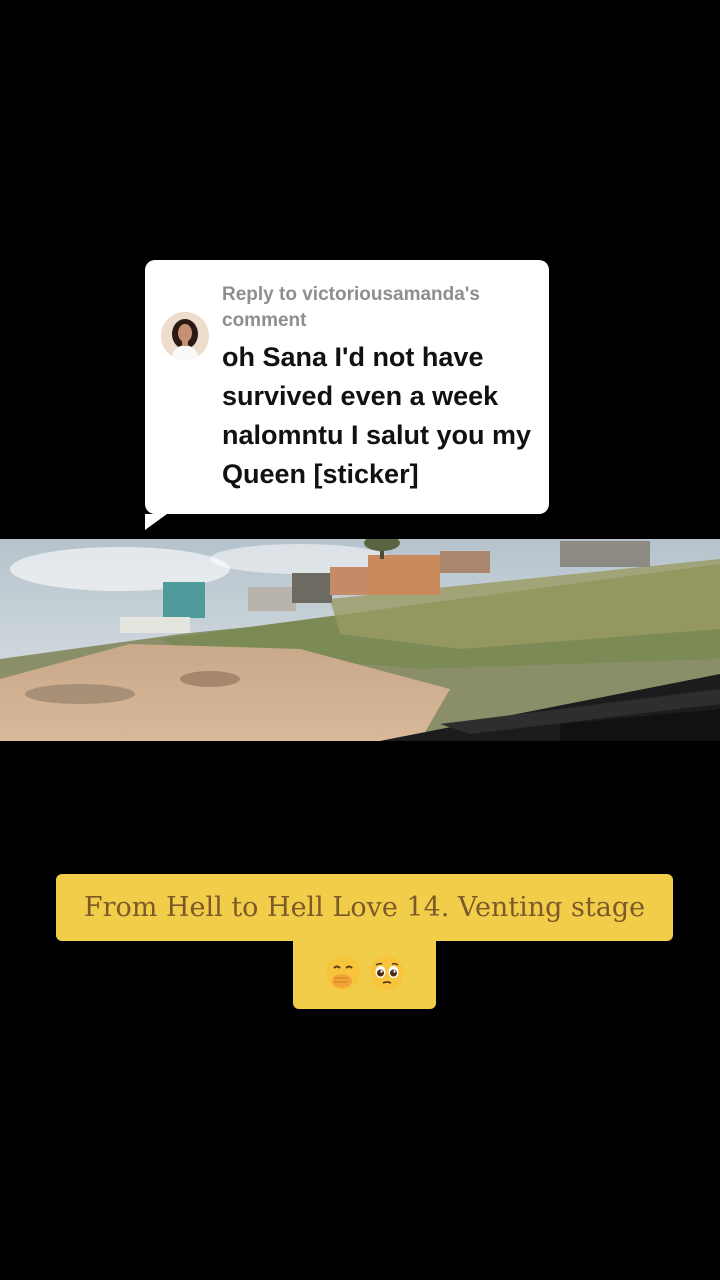 Image resolution: width=720 pixels, height=1280 pixels. What do you see at coordinates (351, 307) in the screenshot?
I see `reply-to-label: Reply to victoriousamanda's comment` at bounding box center [351, 307].